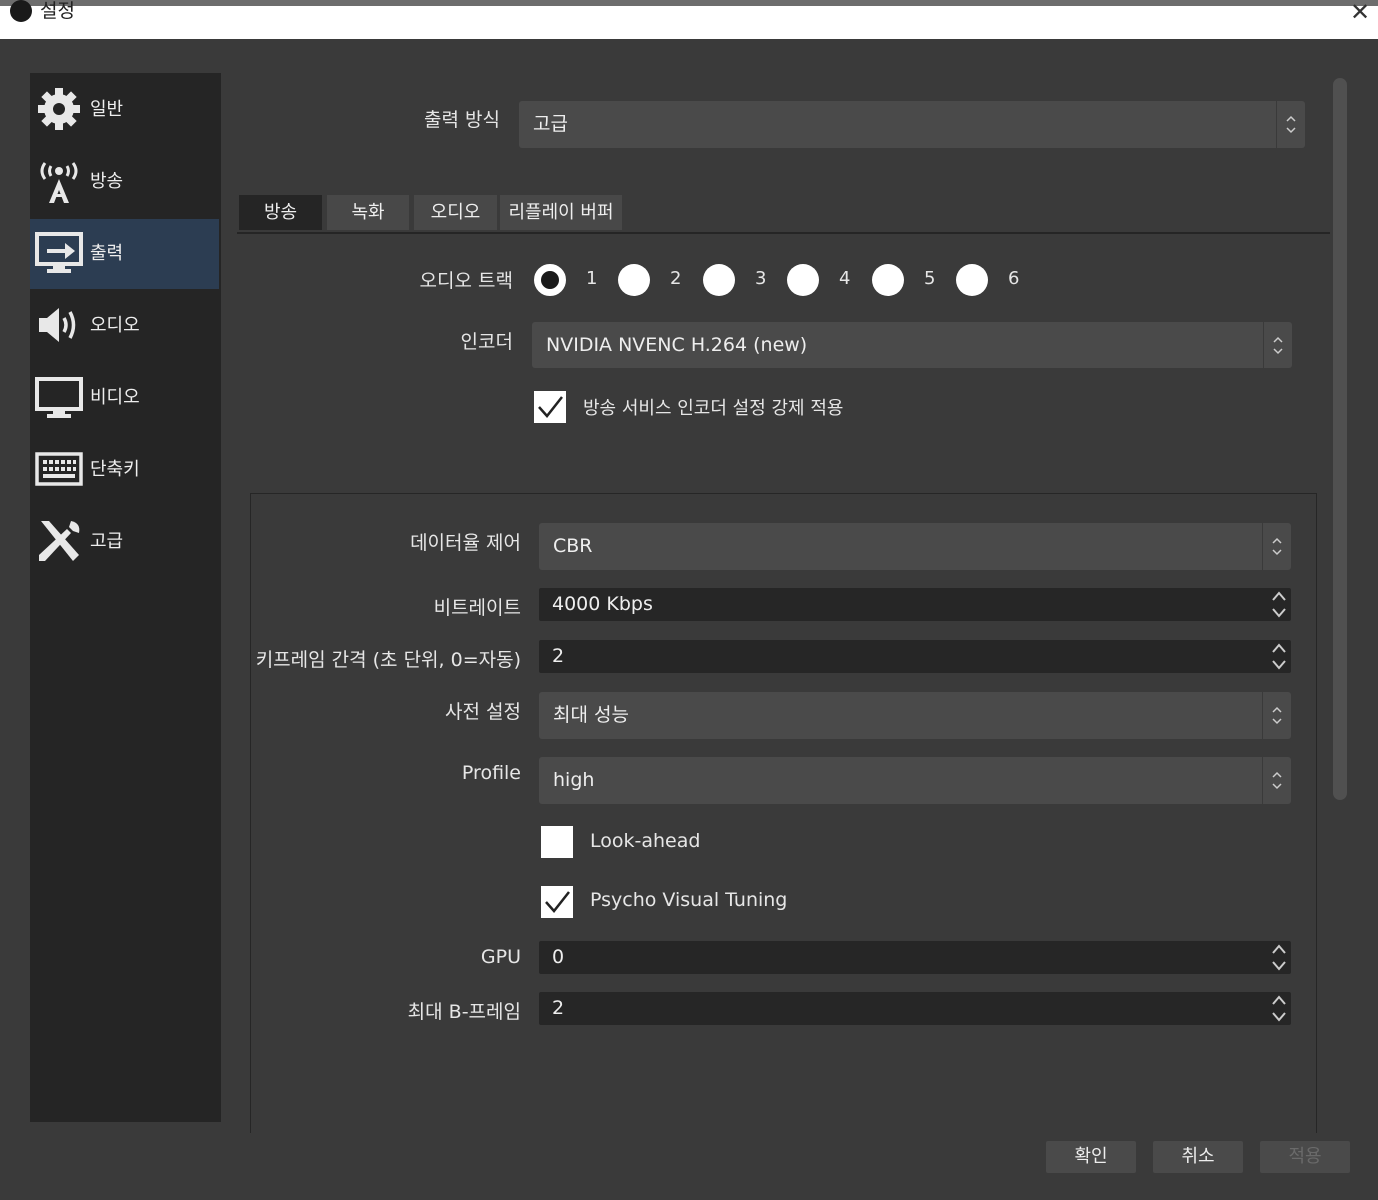  What do you see at coordinates (280, 212) in the screenshot?
I see `tab-stream: 방송` at bounding box center [280, 212].